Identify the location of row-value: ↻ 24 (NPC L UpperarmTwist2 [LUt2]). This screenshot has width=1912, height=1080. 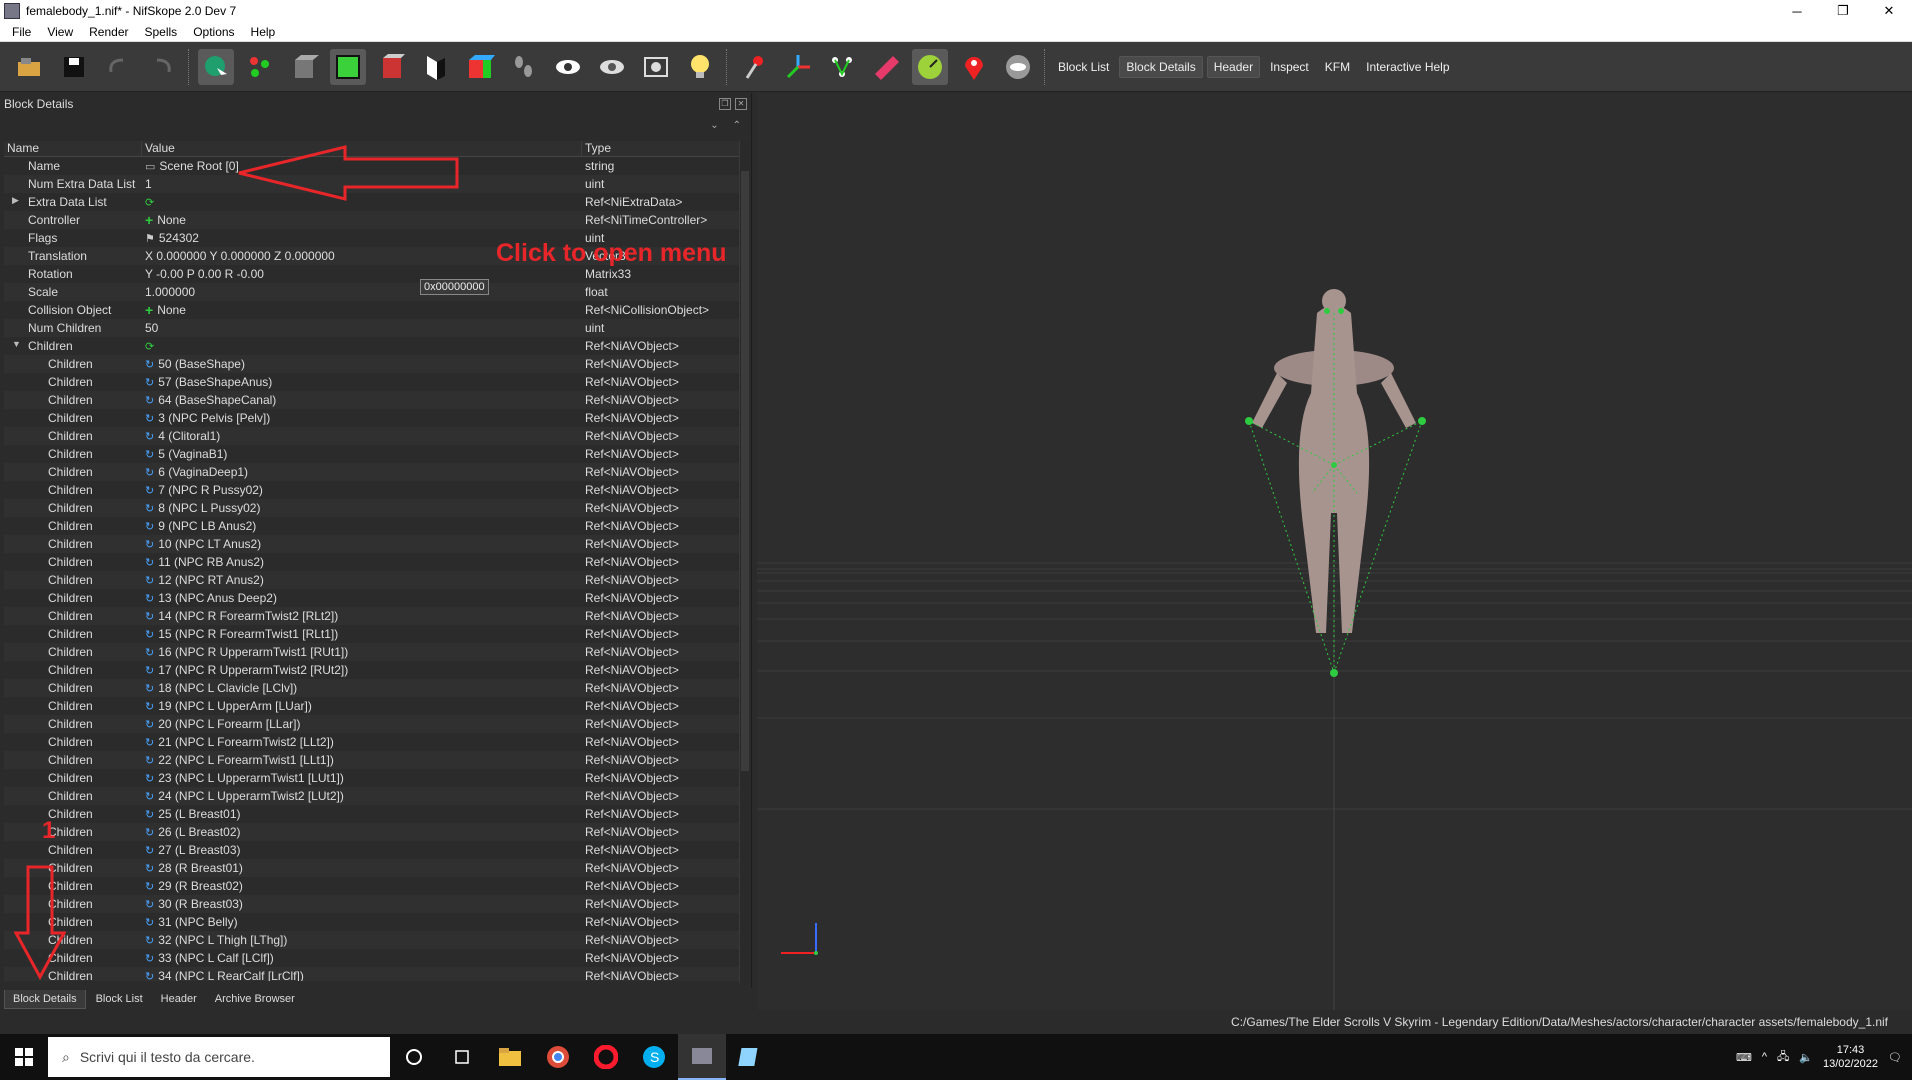
(362, 796).